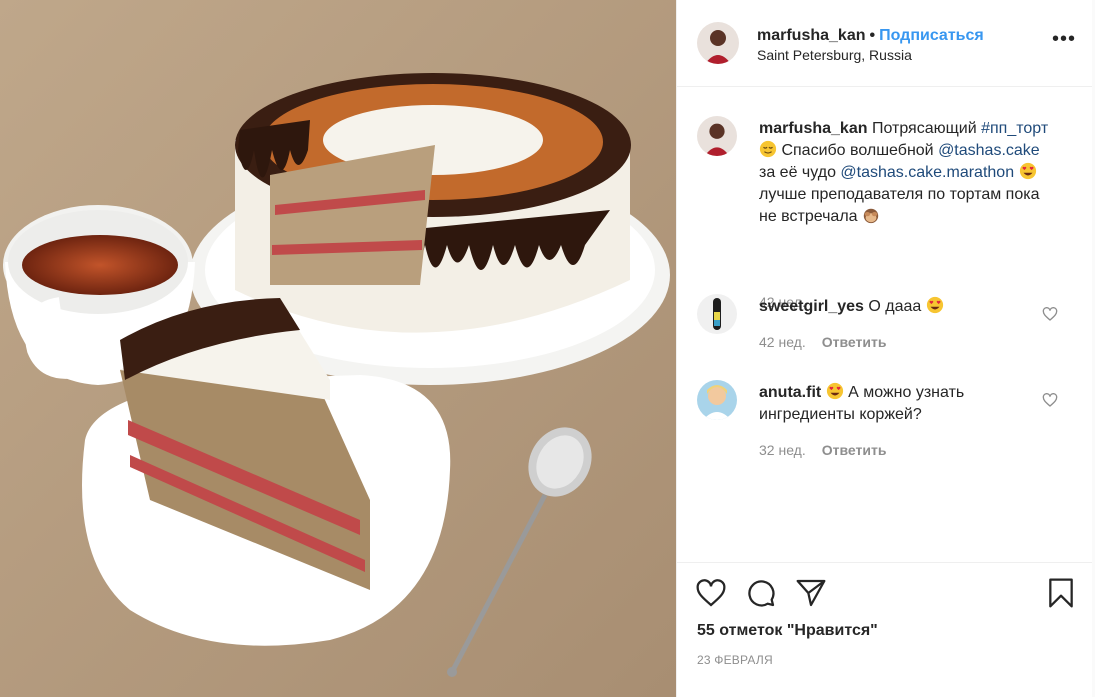 This screenshot has height=697, width=1095. Describe the element at coordinates (857, 150) in the screenshot. I see `caption-text-part: Спасибо волшебной` at that location.